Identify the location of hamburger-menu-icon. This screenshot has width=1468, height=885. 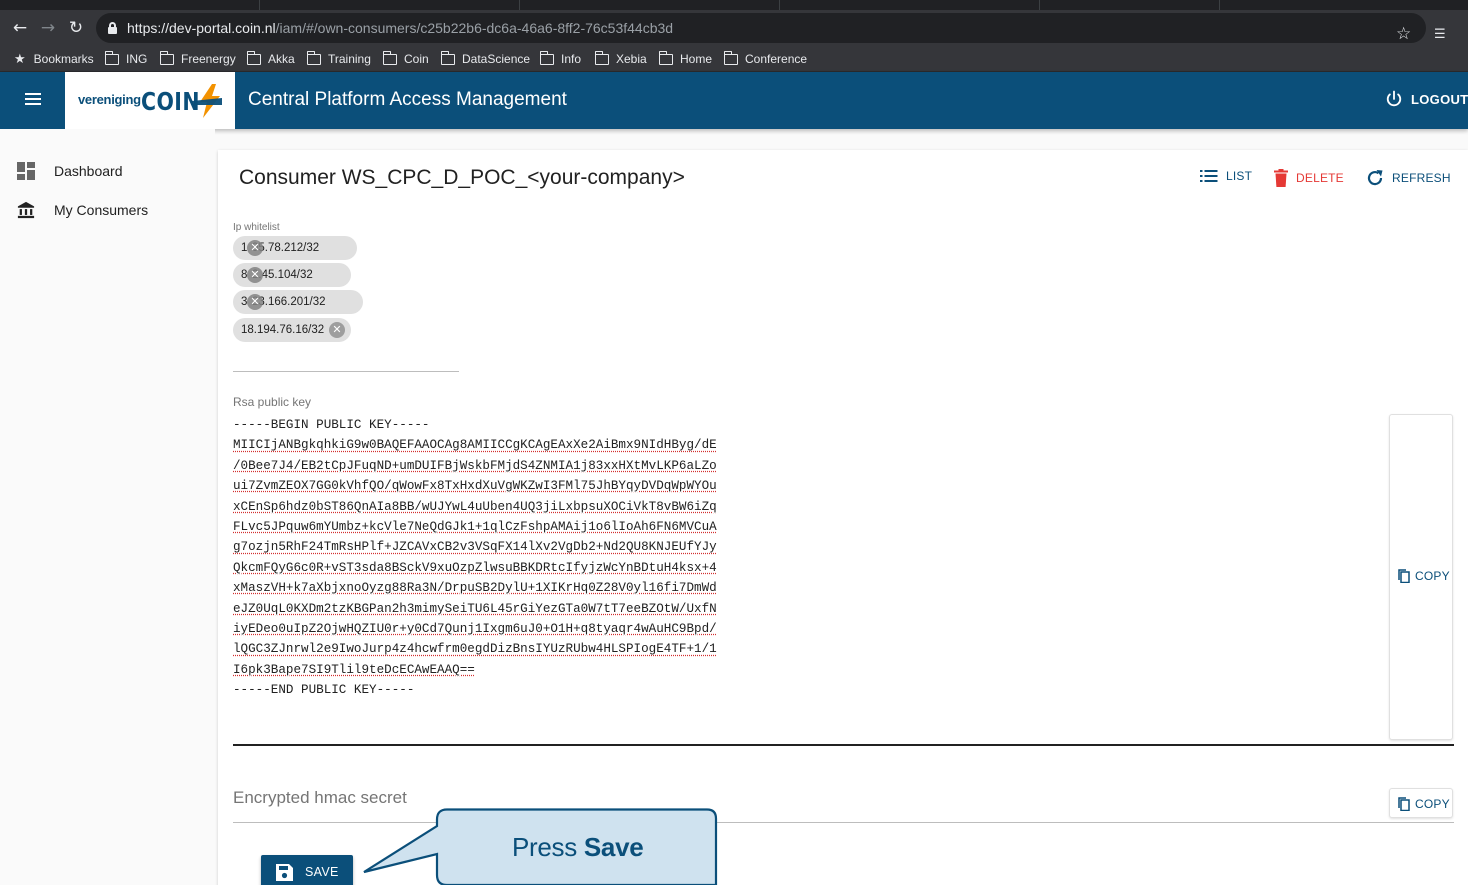
(33, 100).